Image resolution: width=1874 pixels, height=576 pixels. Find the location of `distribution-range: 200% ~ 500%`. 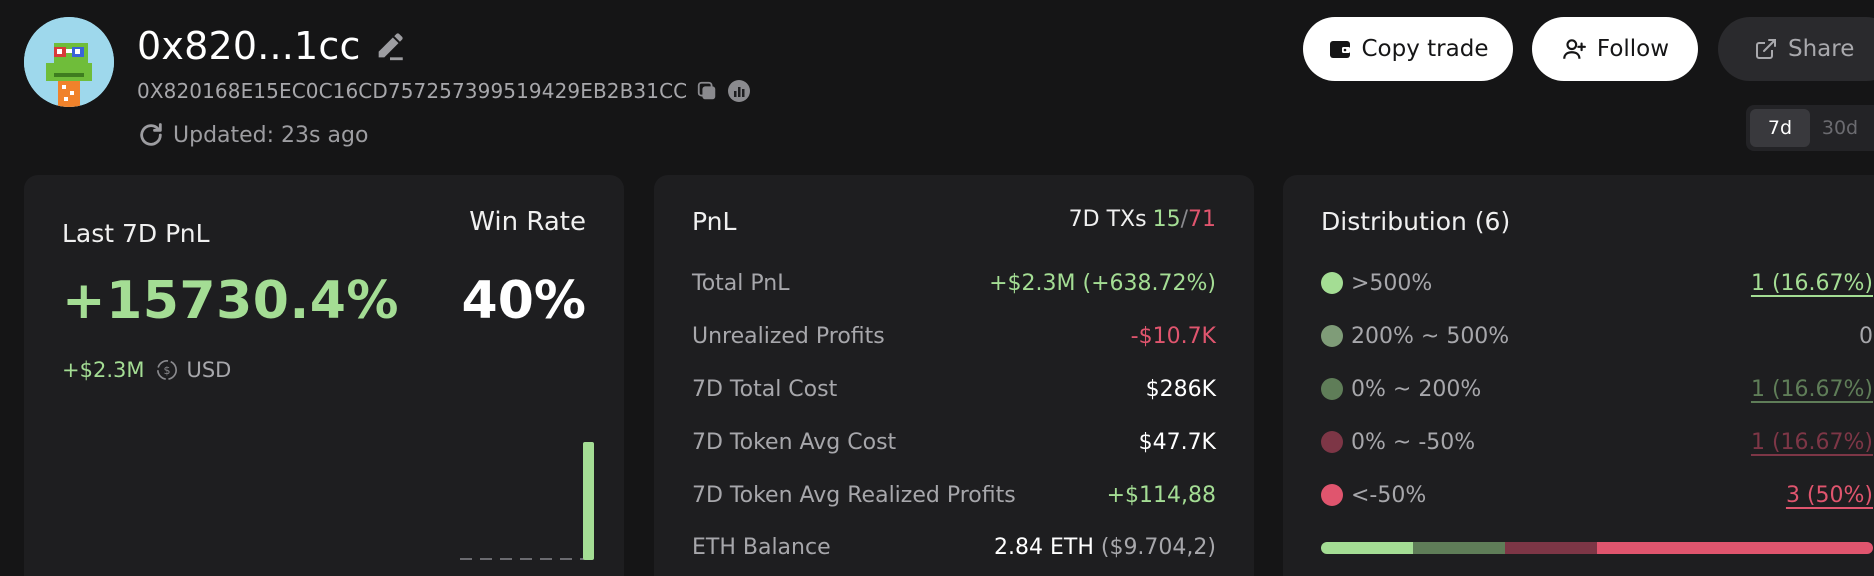

distribution-range: 200% ~ 500% is located at coordinates (1415, 336).